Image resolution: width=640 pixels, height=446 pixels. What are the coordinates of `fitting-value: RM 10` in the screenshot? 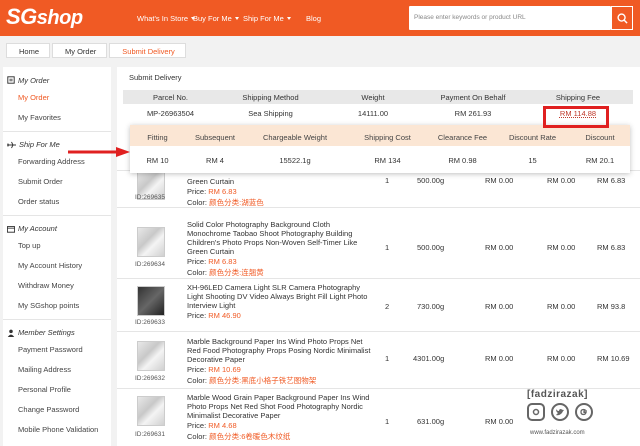 It's located at (157, 160).